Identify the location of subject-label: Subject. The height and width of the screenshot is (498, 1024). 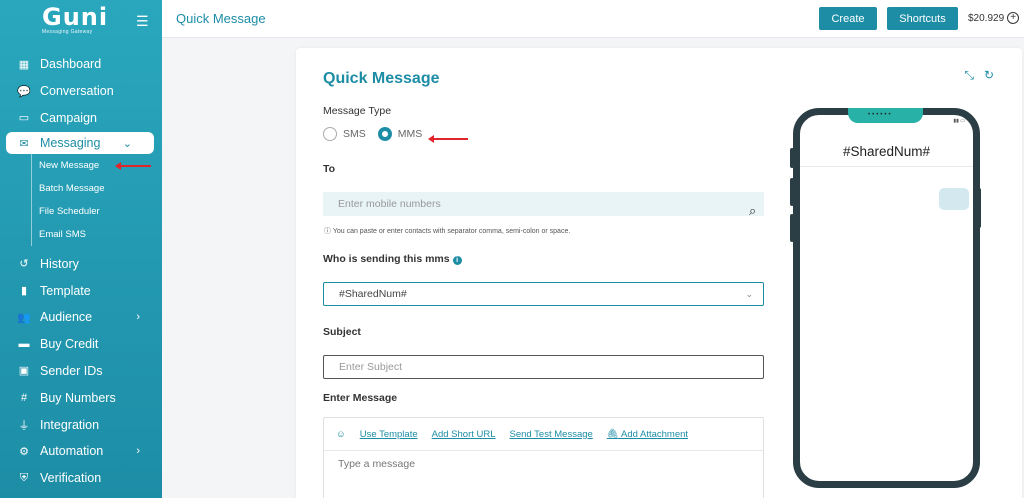
(342, 332).